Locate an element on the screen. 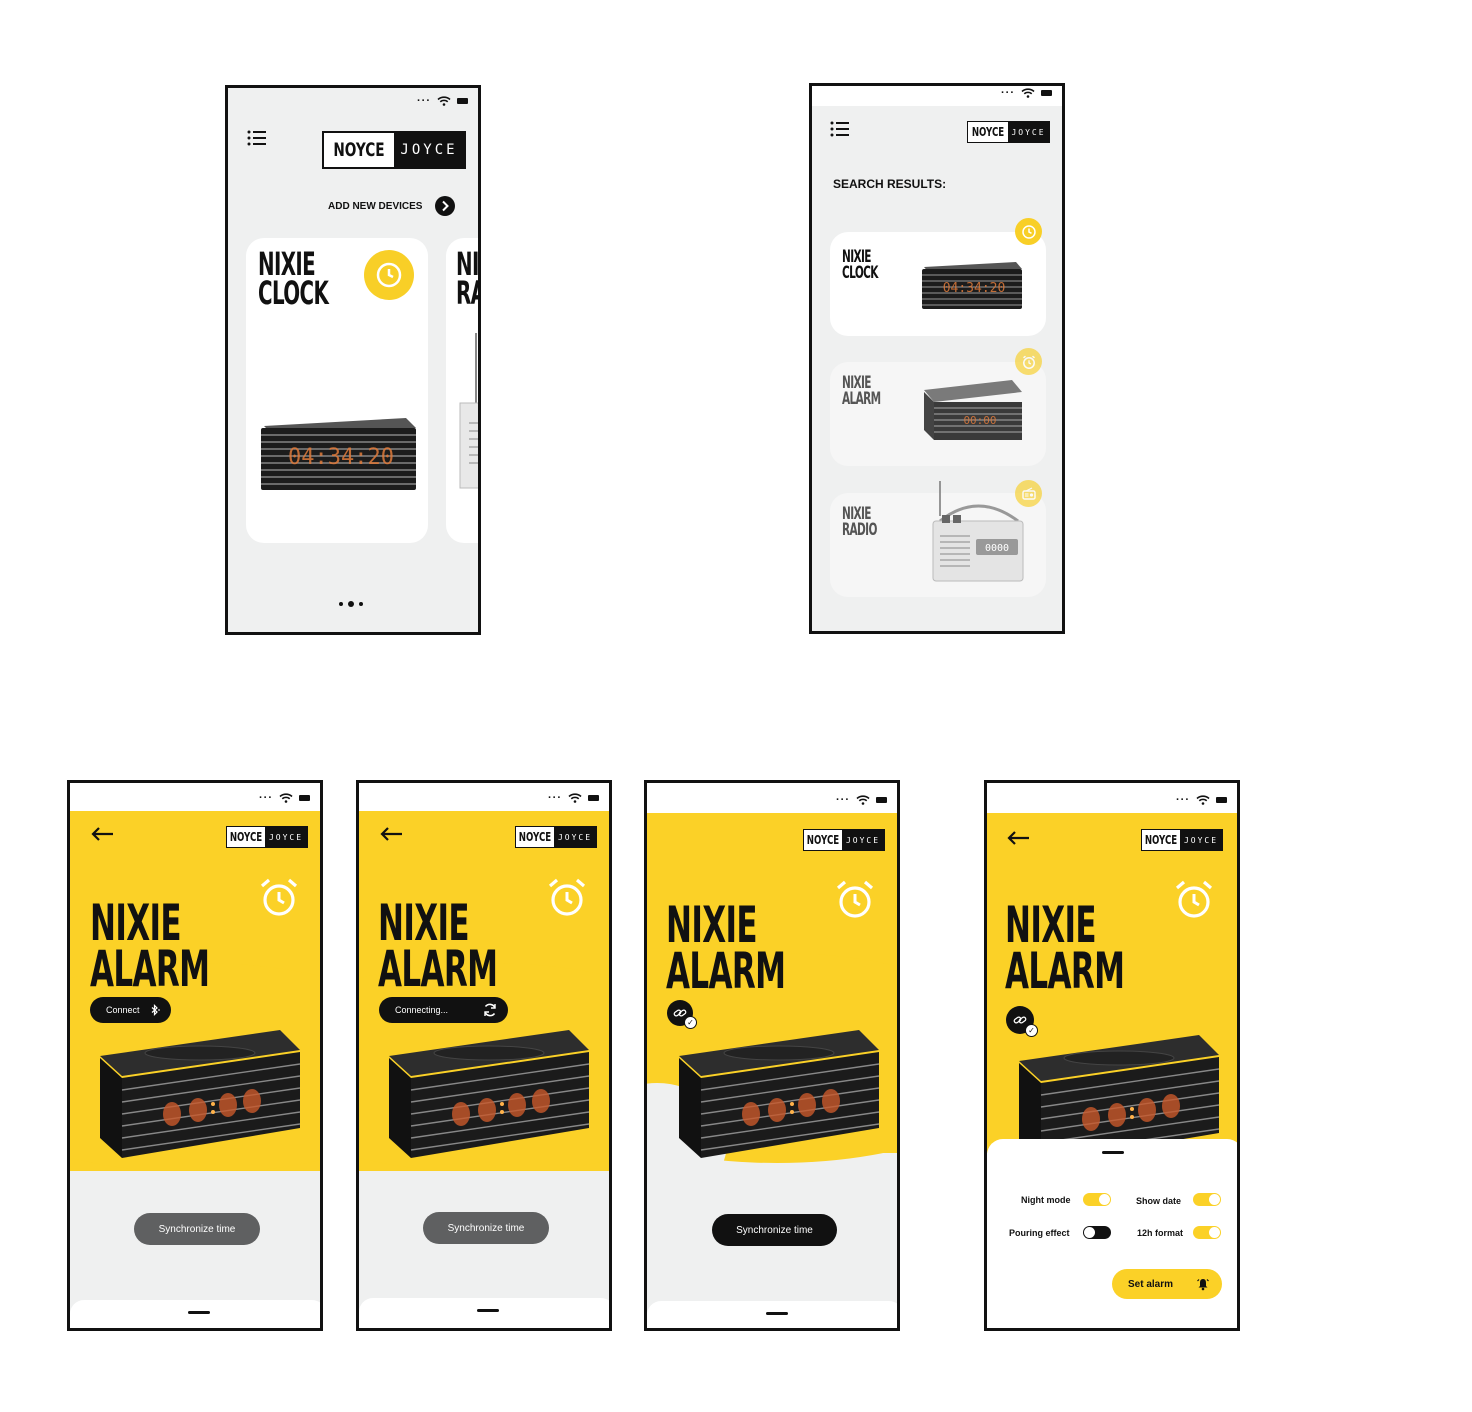 This screenshot has height=1412, width=1472. page-dot-active is located at coordinates (351, 604).